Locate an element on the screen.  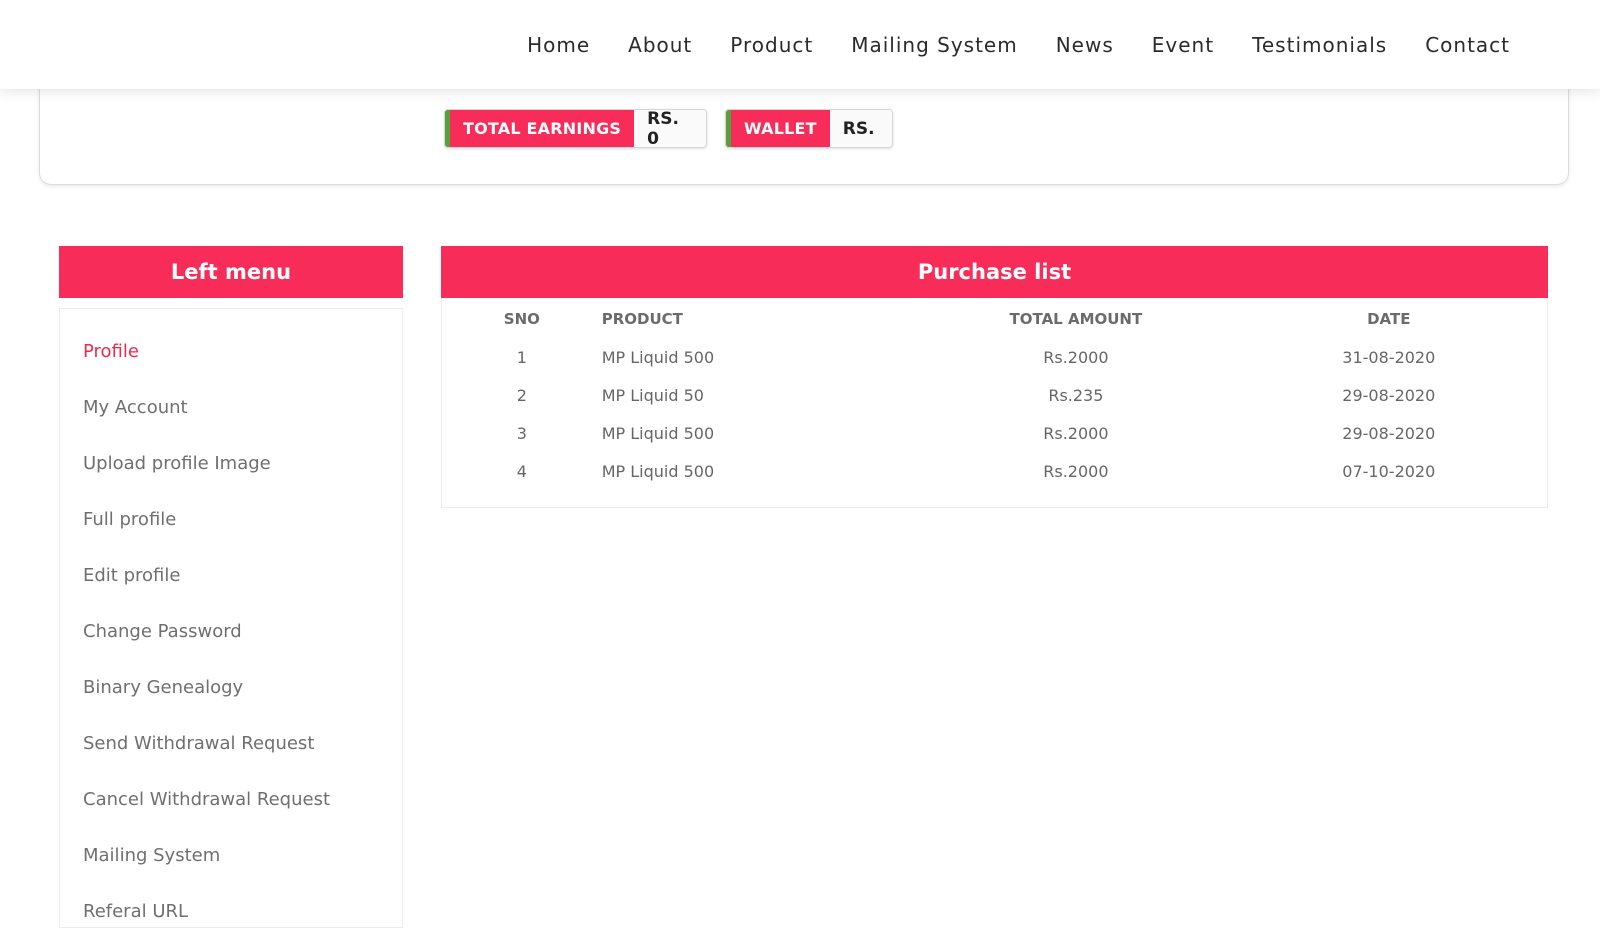
nav-news: News is located at coordinates (1085, 45).